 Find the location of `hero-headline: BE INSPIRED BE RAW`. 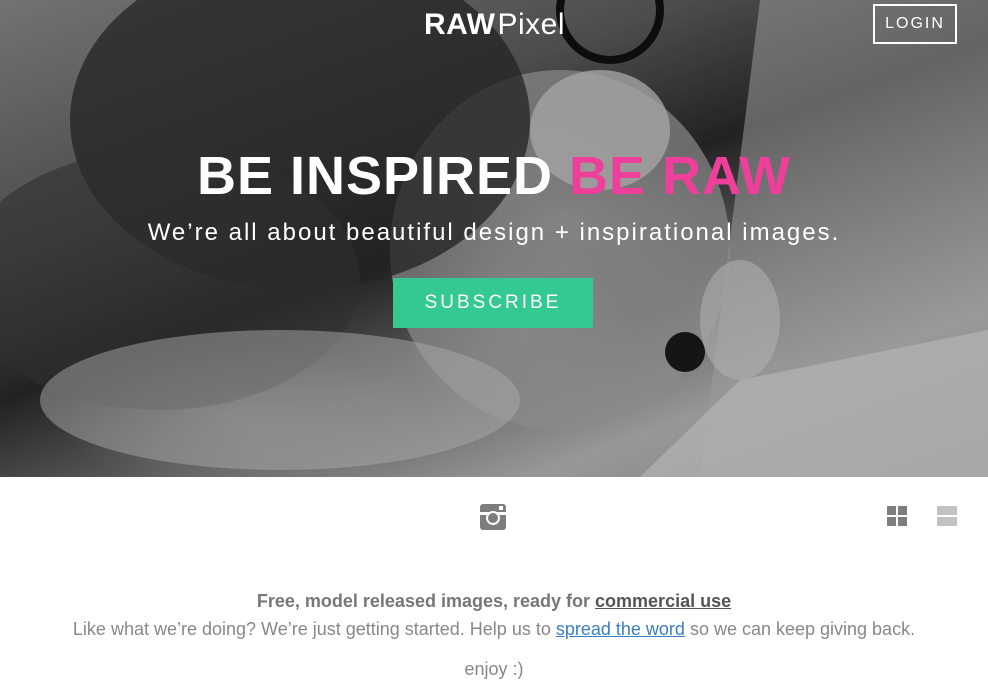

hero-headline: BE INSPIRED BE RAW is located at coordinates (494, 176).